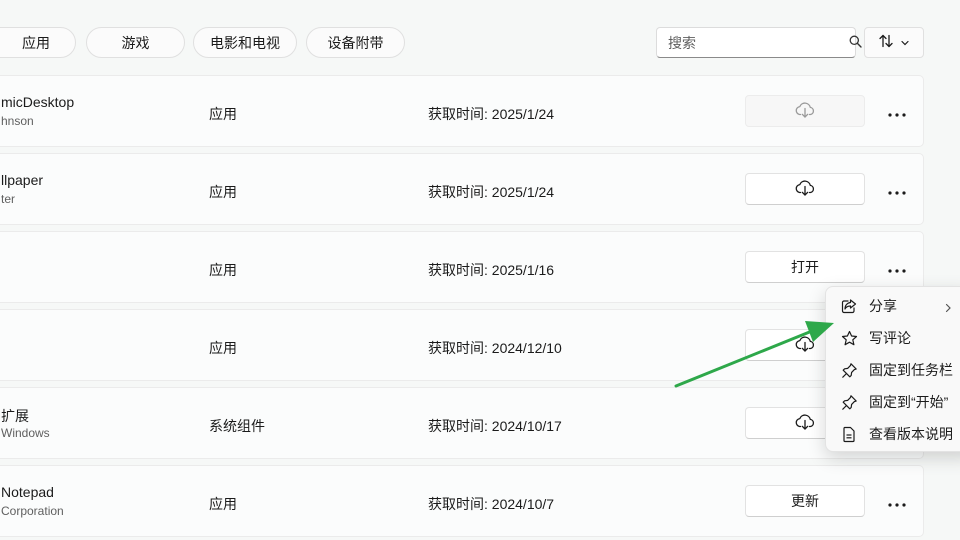 The width and height of the screenshot is (960, 540). I want to click on context-menu: 分享写评论固定到任务栏 固定到“开始” 查看版本说明, so click(892, 369).